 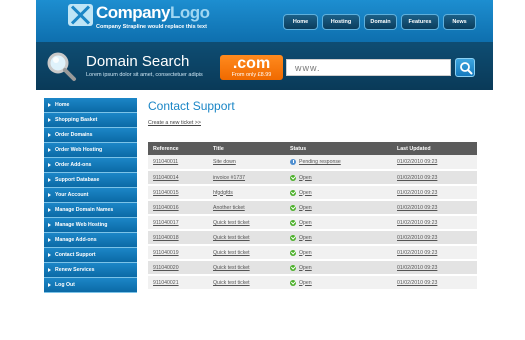 I want to click on sidebar-item-order-web-hosting: Order Web Hosting, so click(x=90, y=150).